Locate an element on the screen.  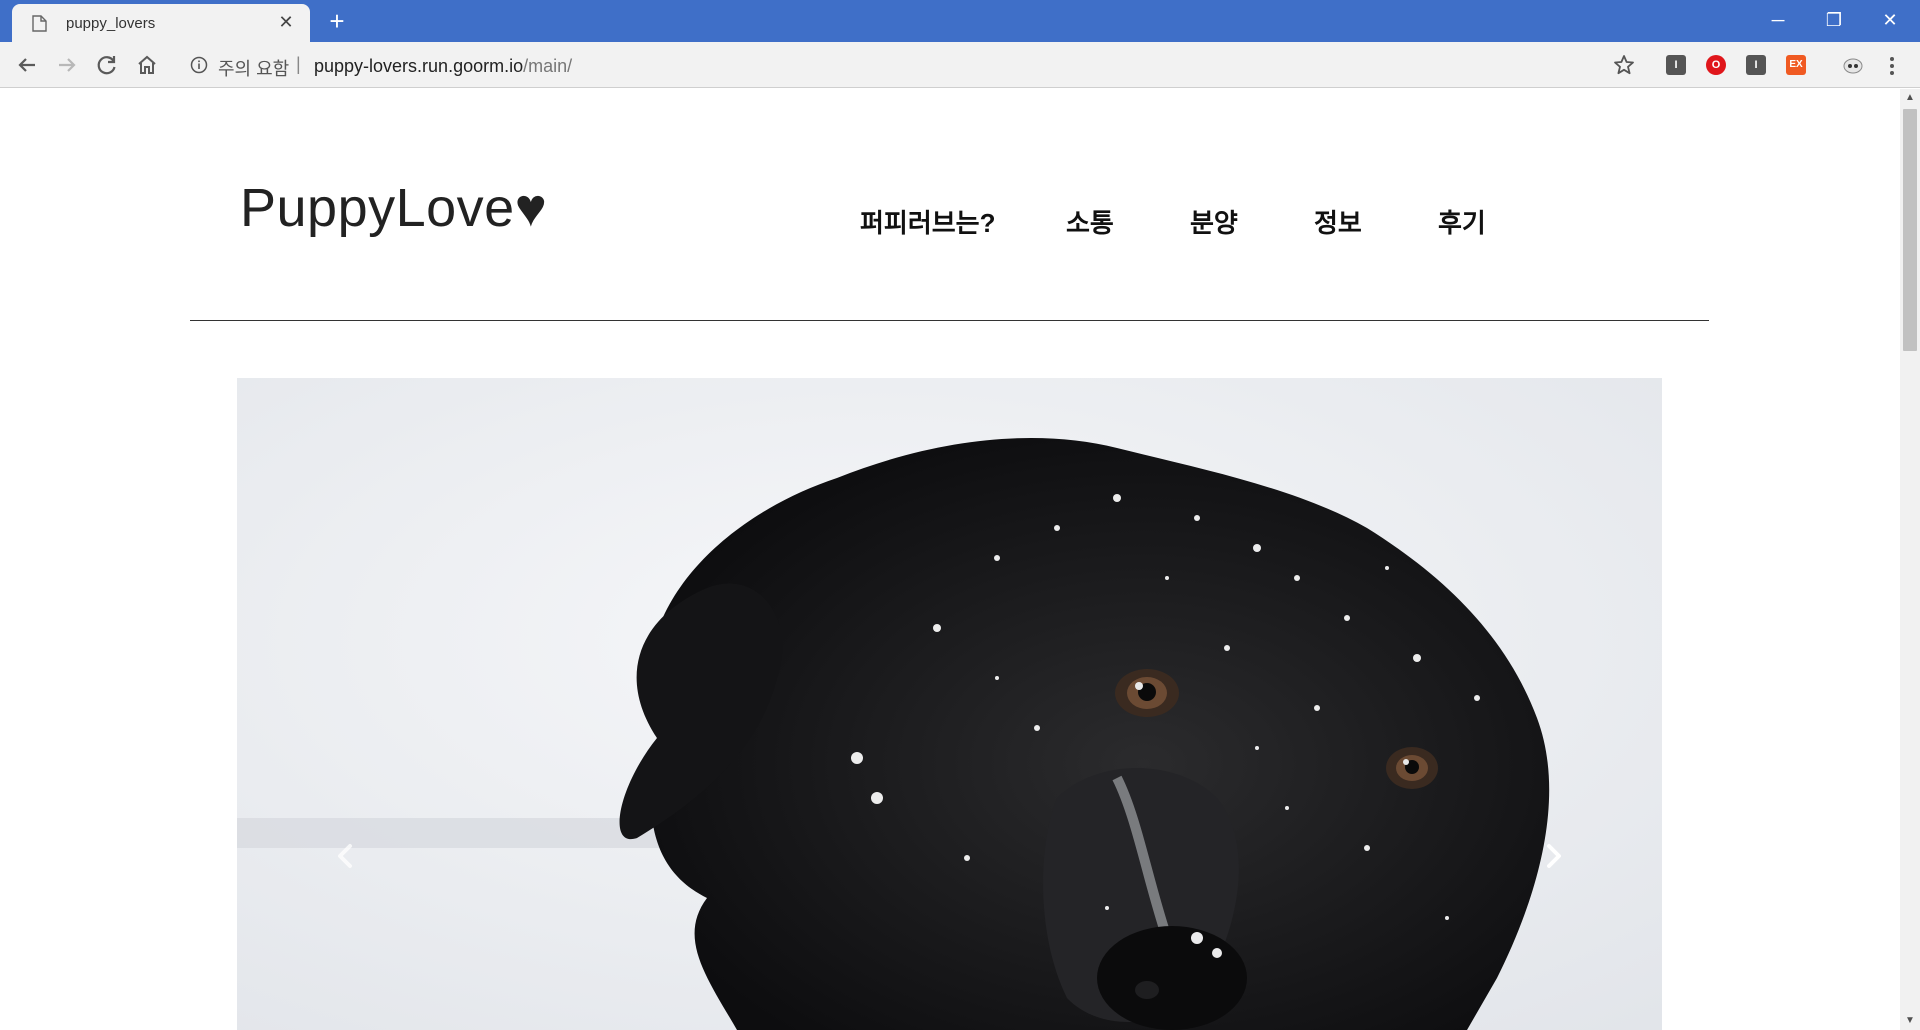
chevron-right-icon is located at coordinates (1554, 856).